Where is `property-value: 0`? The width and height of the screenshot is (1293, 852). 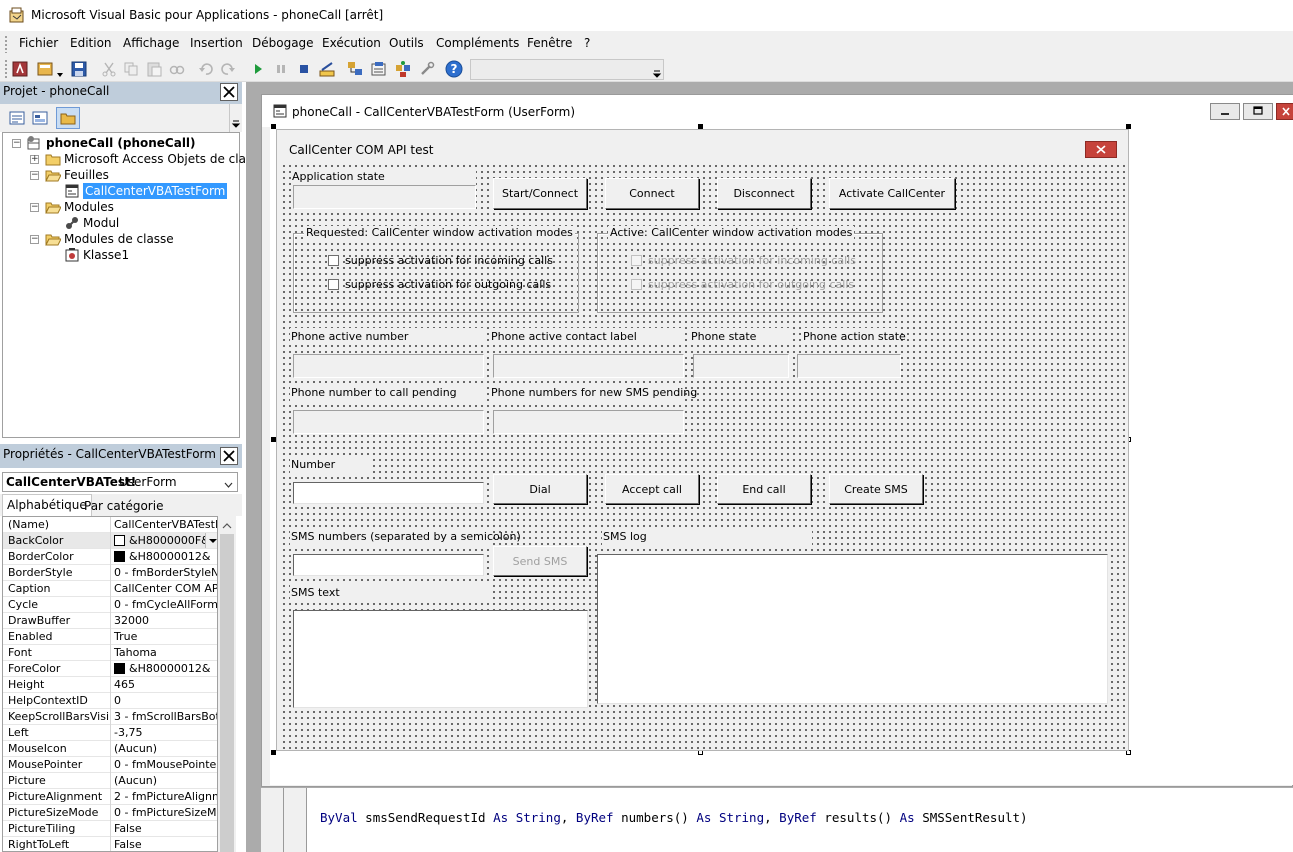 property-value: 0 is located at coordinates (164, 701).